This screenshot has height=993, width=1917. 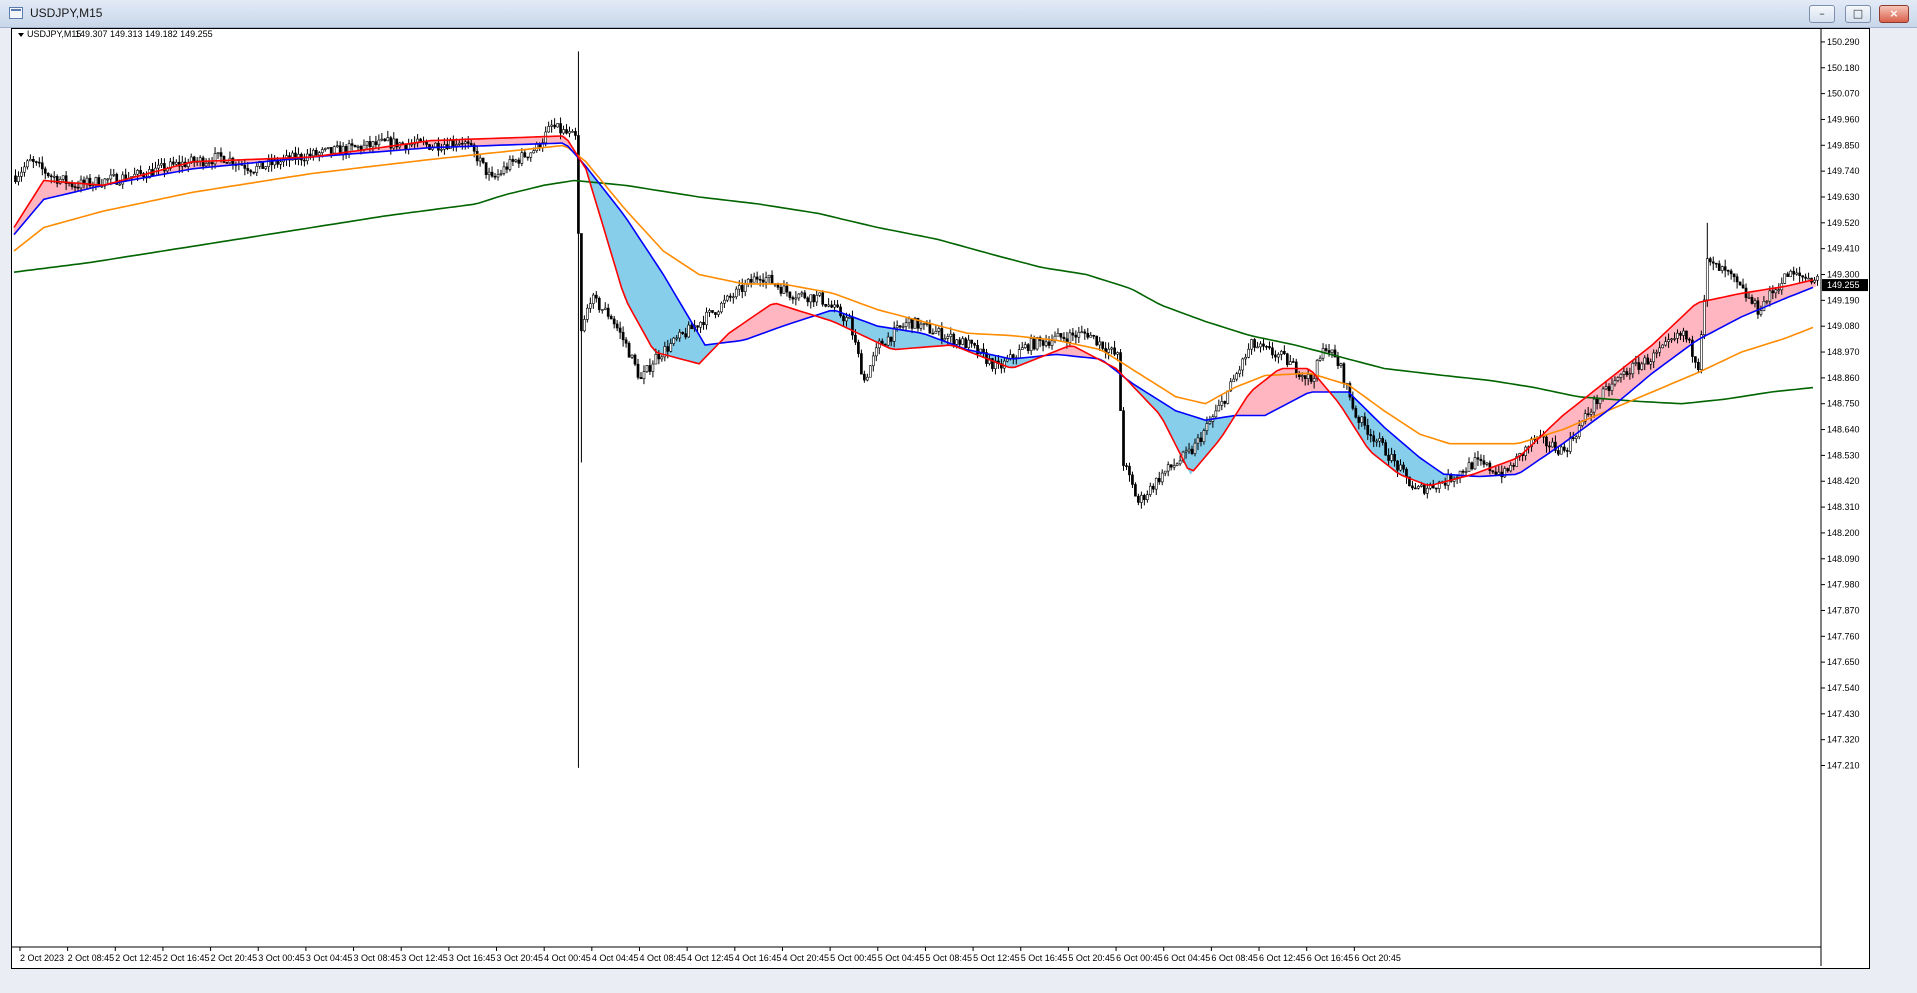 I want to click on minimize-button: –, so click(x=1822, y=14).